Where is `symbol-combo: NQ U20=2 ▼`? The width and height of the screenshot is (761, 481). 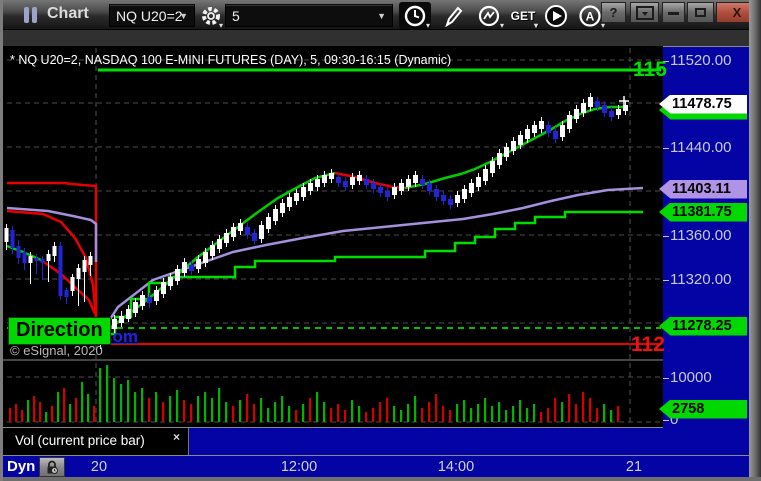
symbol-combo: NQ U20=2 ▼ is located at coordinates (152, 15).